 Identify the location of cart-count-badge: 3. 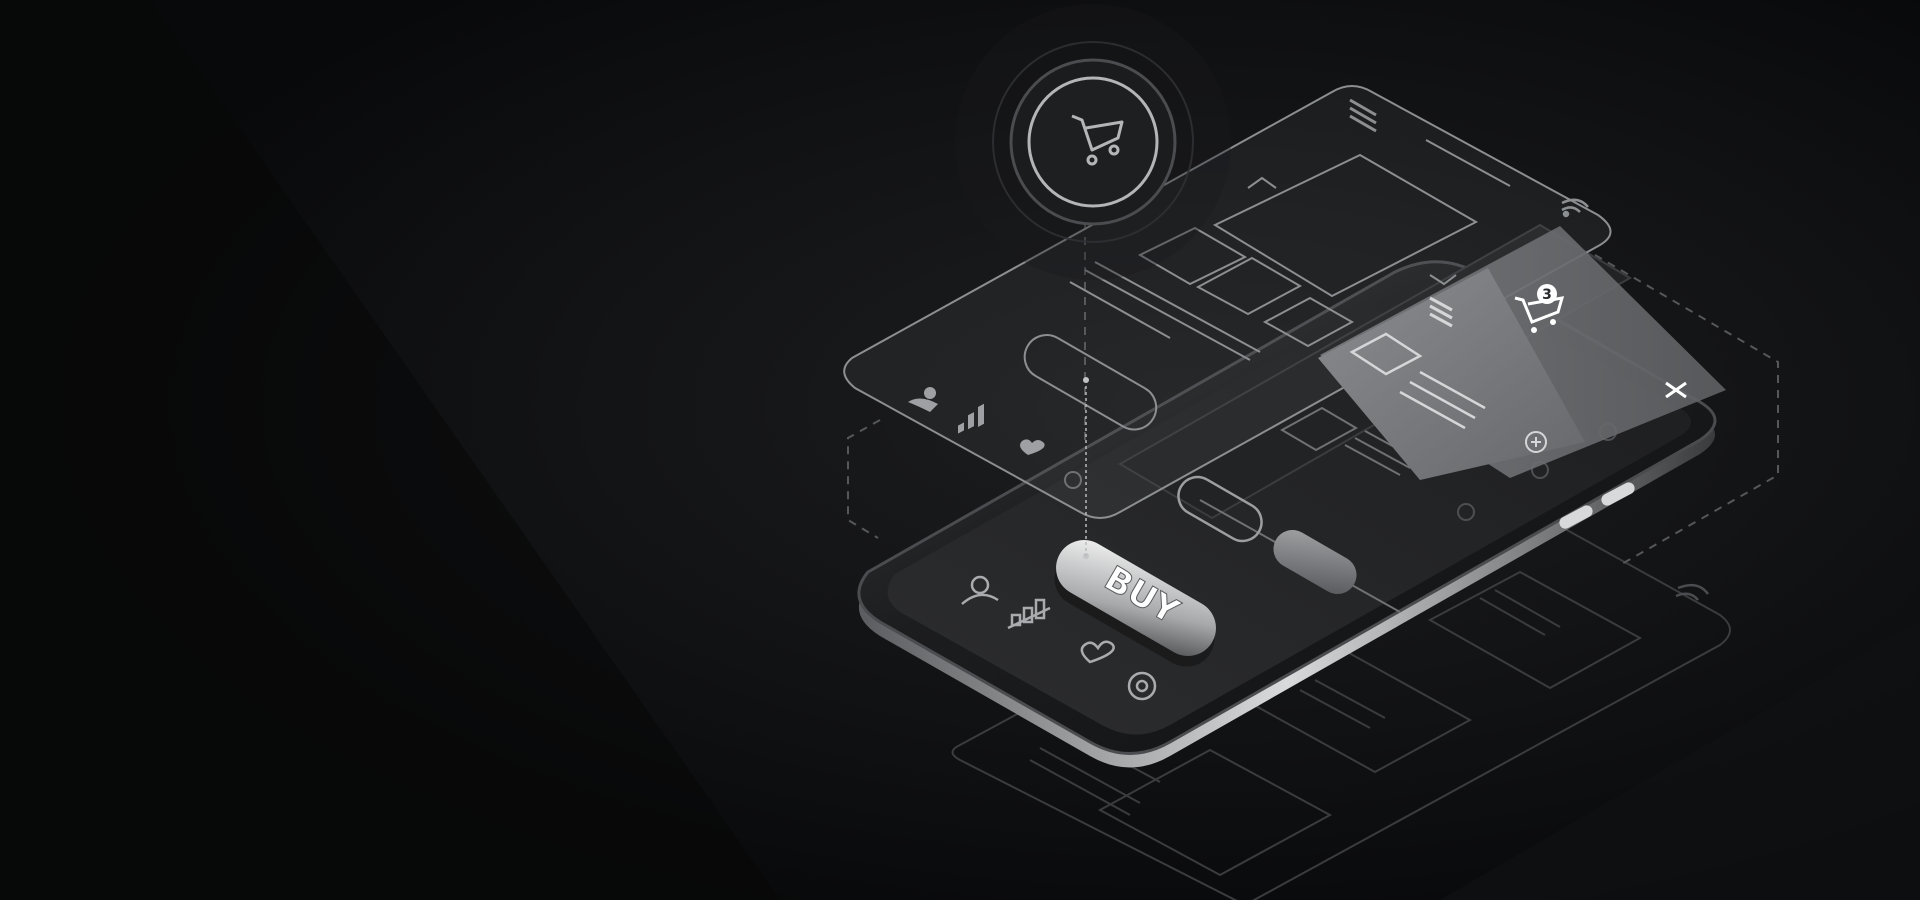
(1547, 295).